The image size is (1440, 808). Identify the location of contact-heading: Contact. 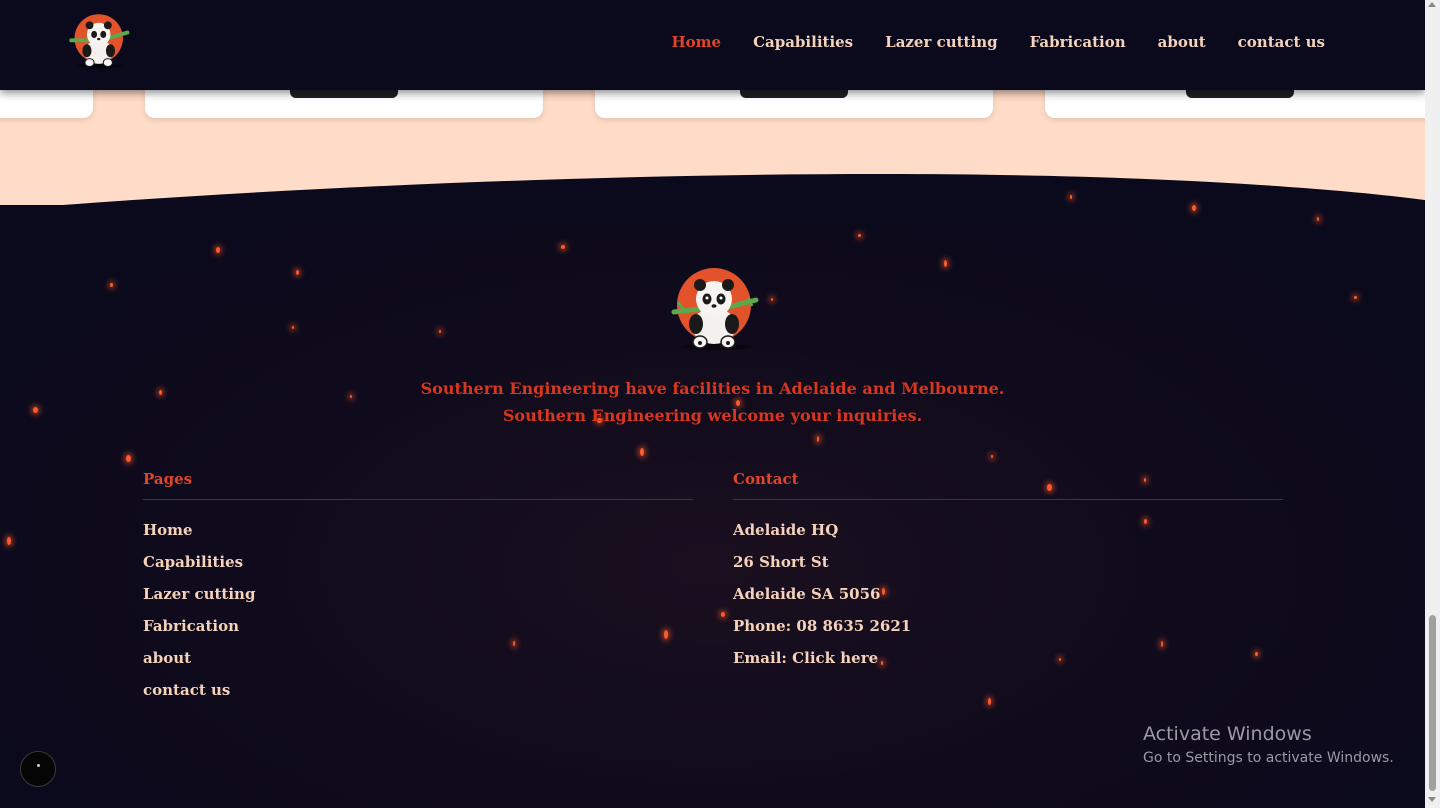
(766, 479).